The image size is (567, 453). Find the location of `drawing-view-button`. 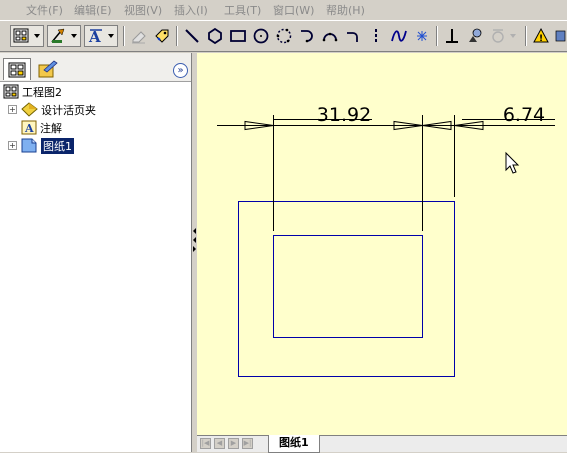

drawing-view-button is located at coordinates (27, 36).